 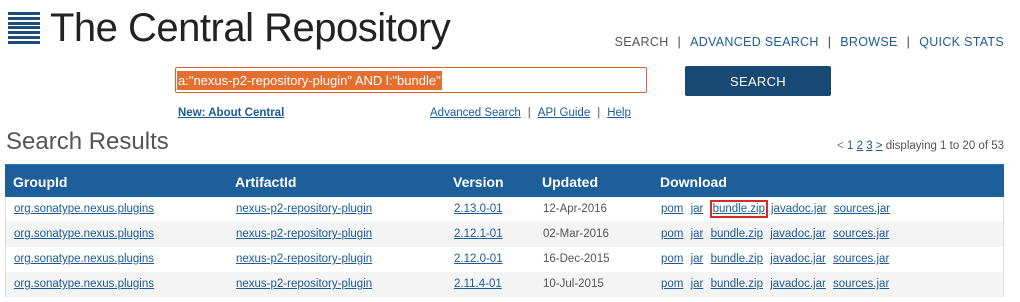 I want to click on version-link: 2.13.0-01, so click(x=478, y=209).